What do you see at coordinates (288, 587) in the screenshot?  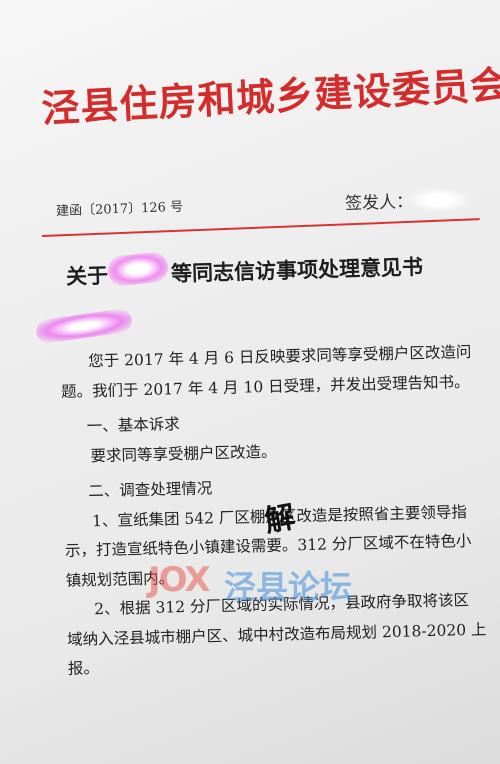 I see `watermark-text: 泾县论坛` at bounding box center [288, 587].